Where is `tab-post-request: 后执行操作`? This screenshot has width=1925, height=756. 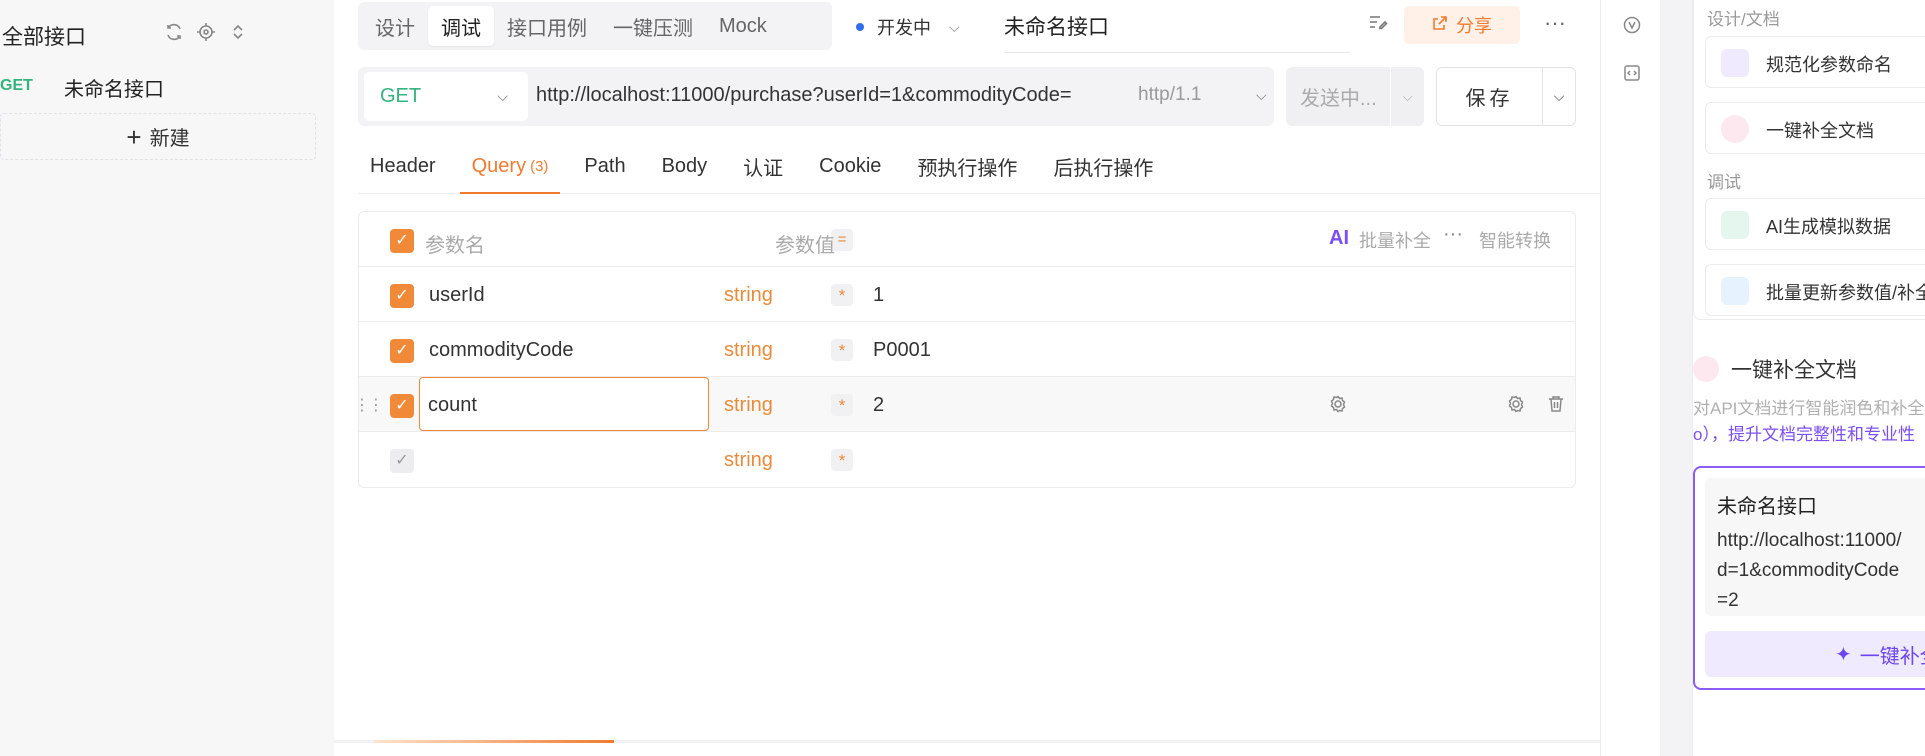
tab-post-request: 后执行操作 is located at coordinates (1103, 166).